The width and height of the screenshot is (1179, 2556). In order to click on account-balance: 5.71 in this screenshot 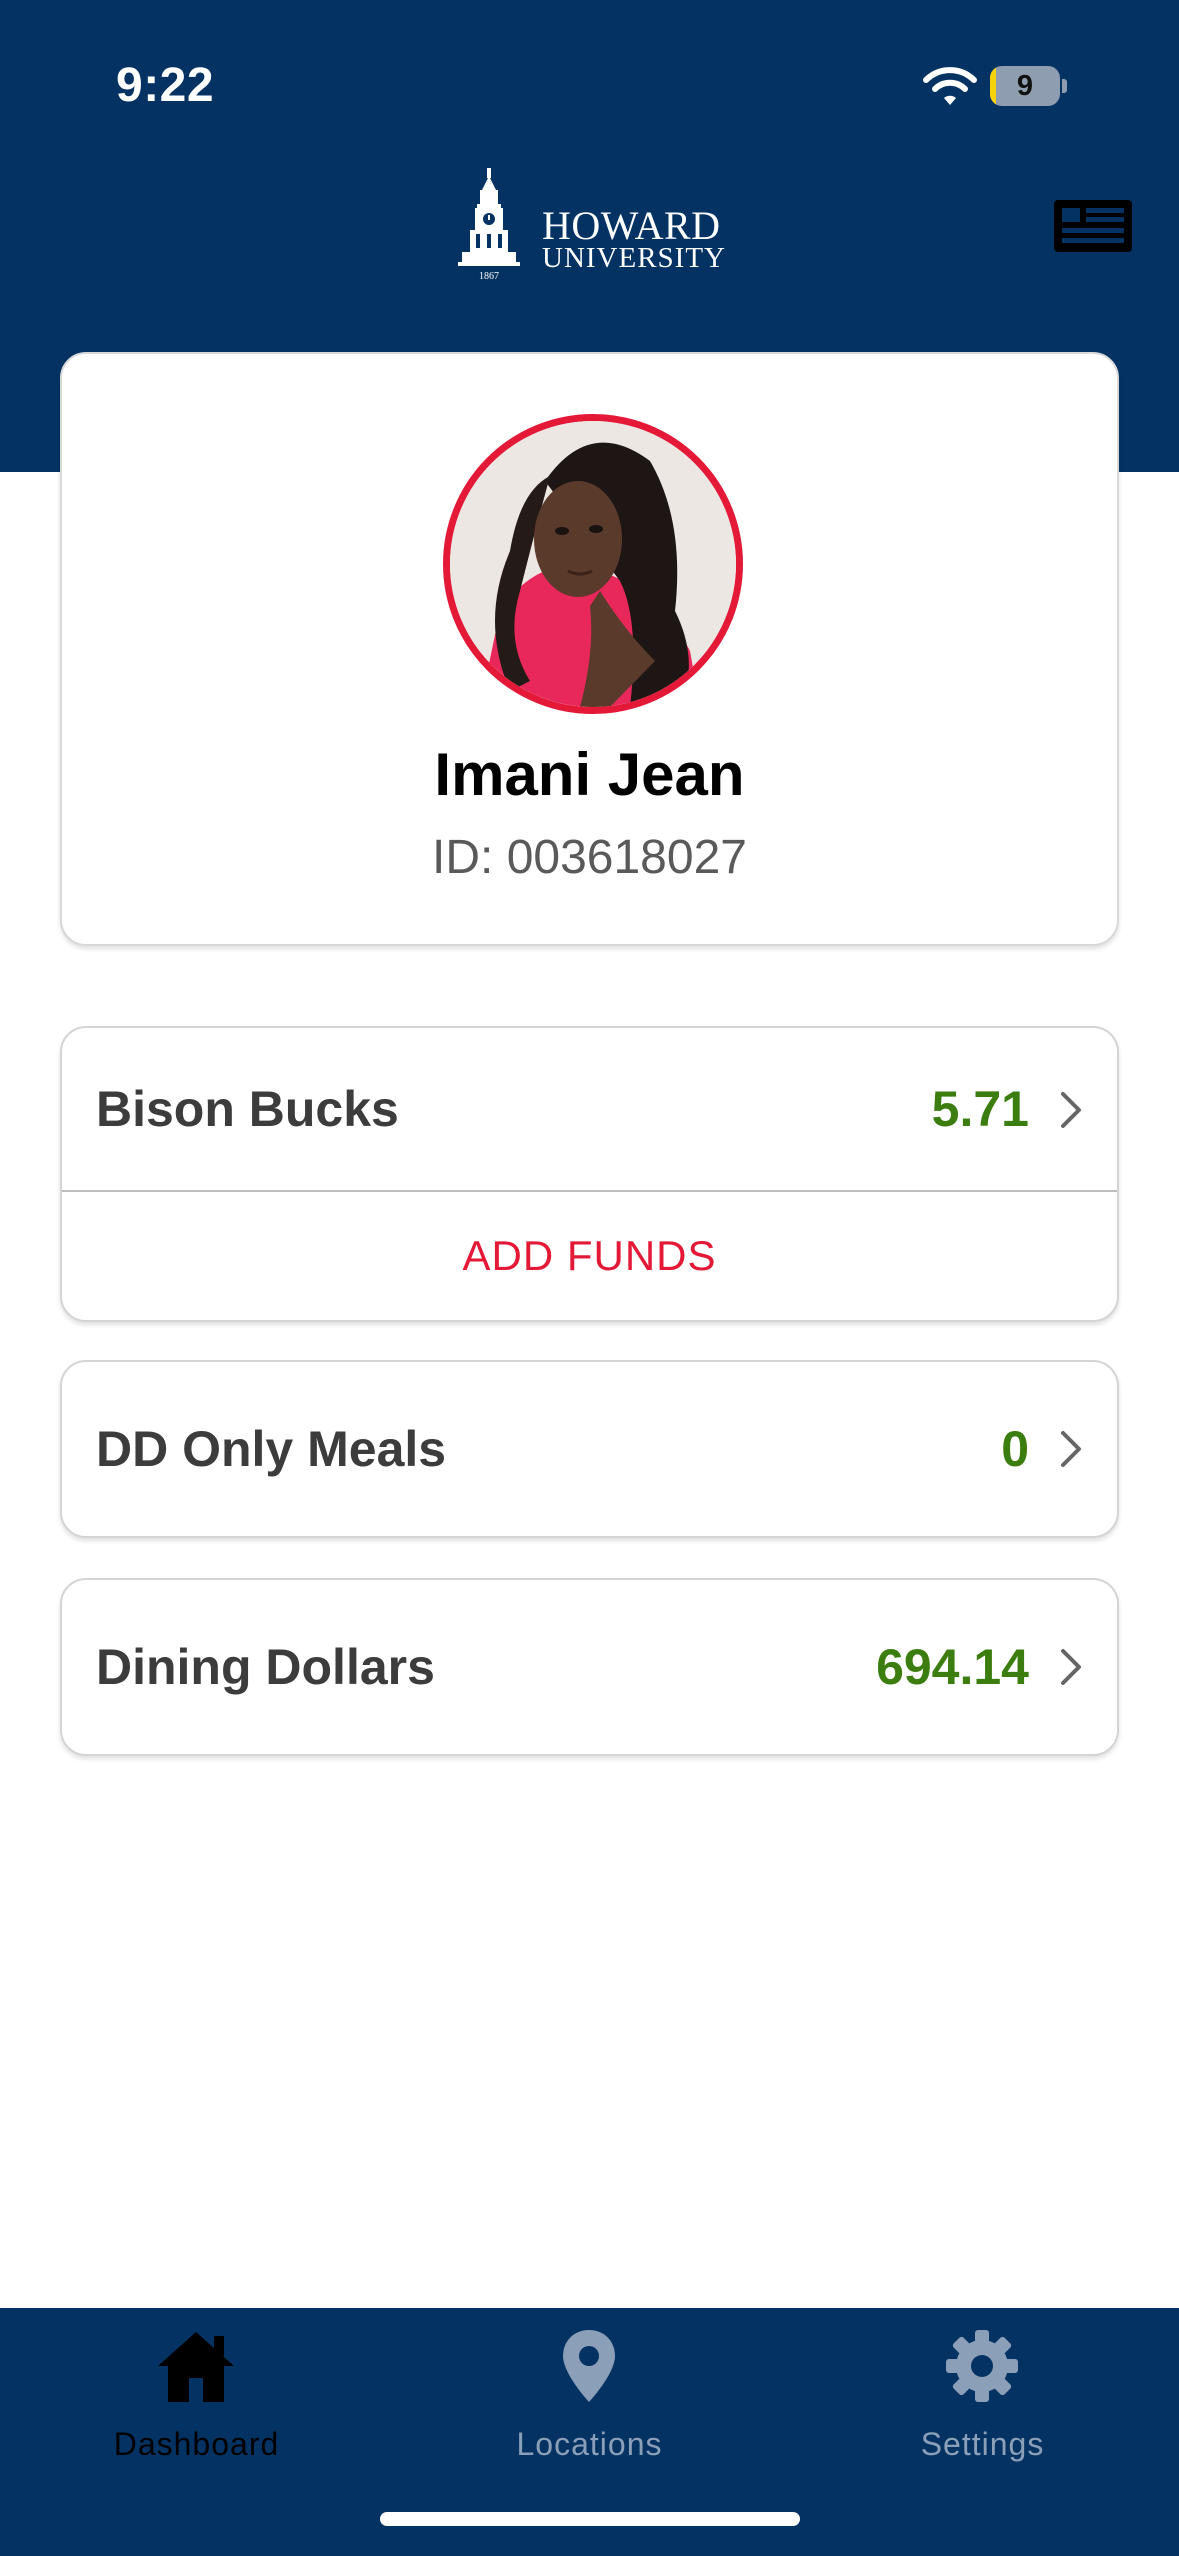, I will do `click(980, 1109)`.